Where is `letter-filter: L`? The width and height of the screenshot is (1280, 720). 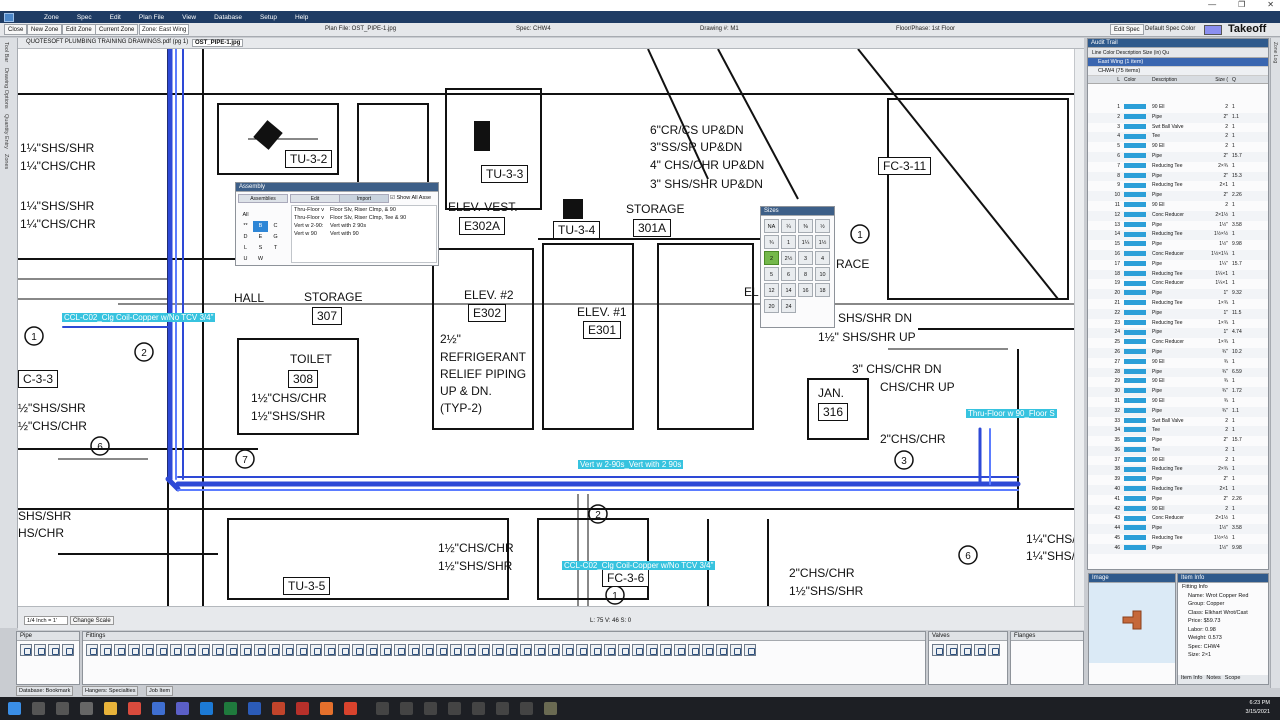
letter-filter: L is located at coordinates (245, 248).